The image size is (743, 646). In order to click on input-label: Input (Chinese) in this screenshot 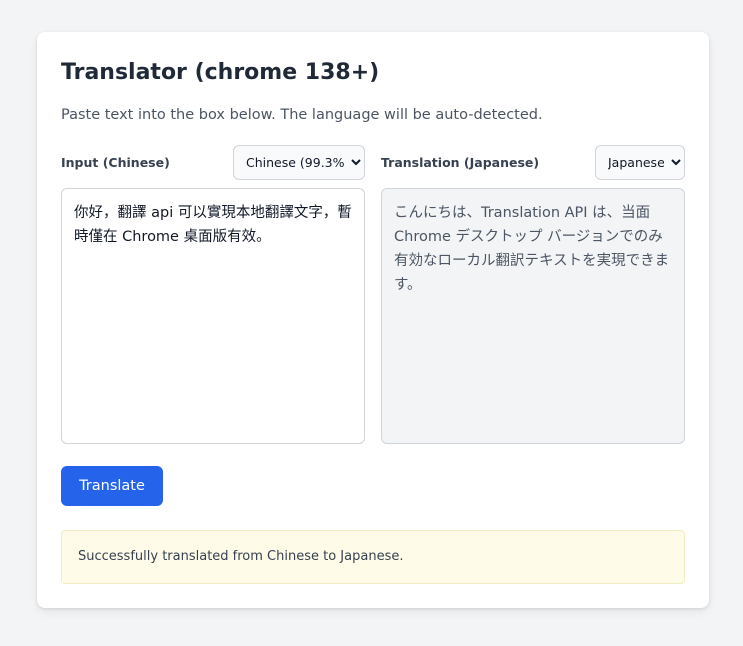, I will do `click(115, 162)`.